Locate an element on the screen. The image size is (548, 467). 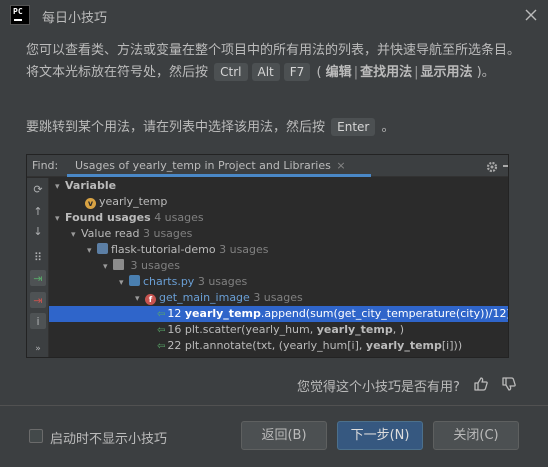
show-read-icon: ⇥ is located at coordinates (38, 278).